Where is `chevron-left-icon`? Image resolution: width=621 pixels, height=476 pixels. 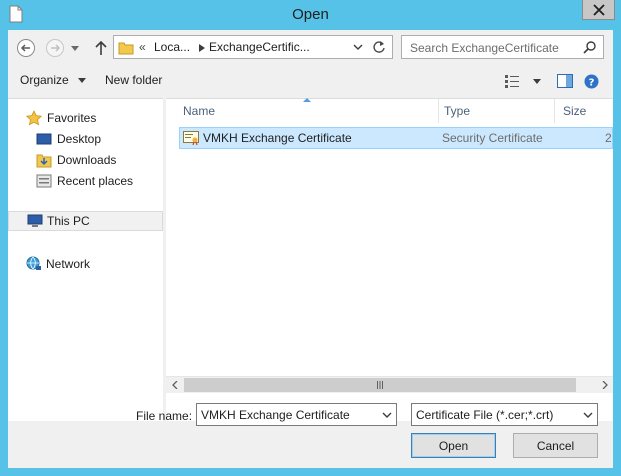 chevron-left-icon is located at coordinates (174, 385).